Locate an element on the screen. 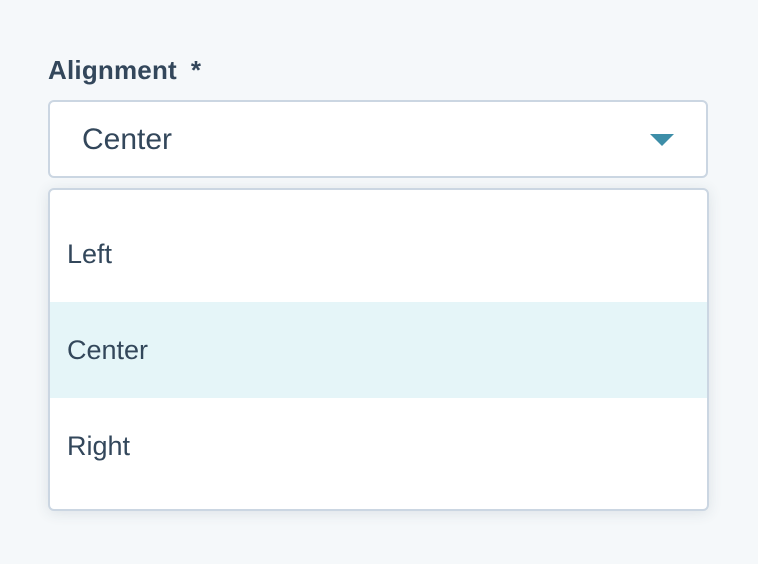 This screenshot has width=758, height=564. alignment-select: Center is located at coordinates (378, 139).